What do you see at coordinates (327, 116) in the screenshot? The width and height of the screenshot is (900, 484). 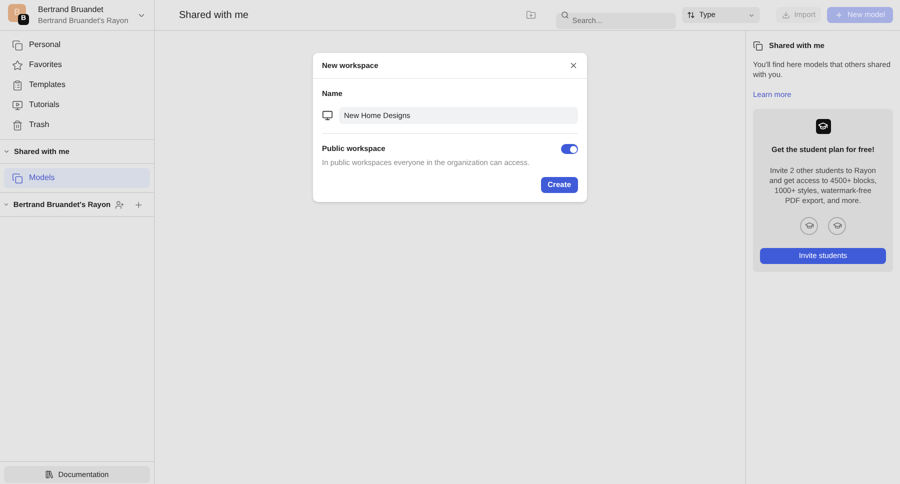 I see `monitor-icon` at bounding box center [327, 116].